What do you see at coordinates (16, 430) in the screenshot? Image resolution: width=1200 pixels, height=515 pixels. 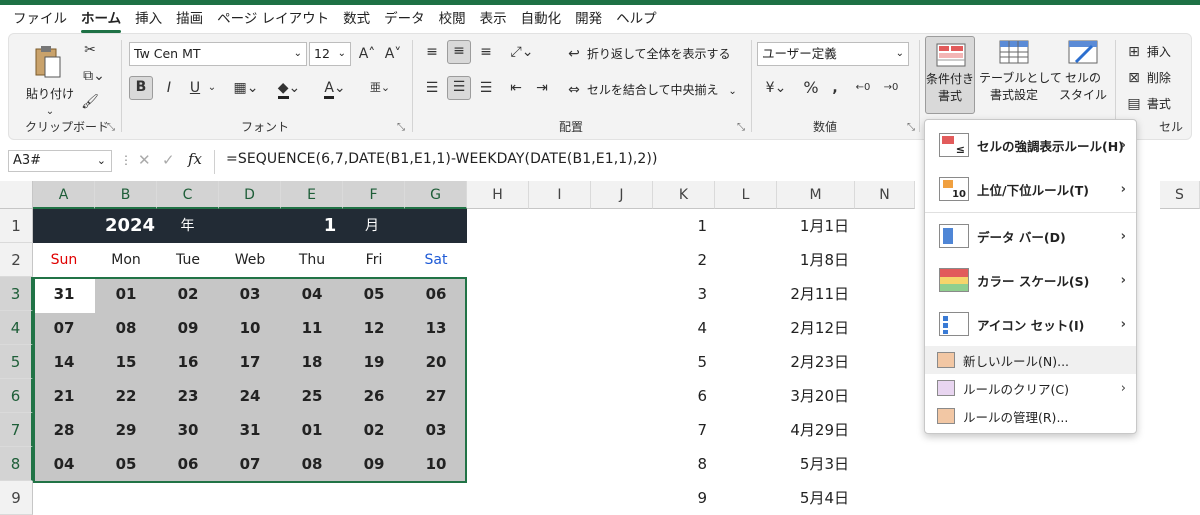 I see `row-header: 7` at bounding box center [16, 430].